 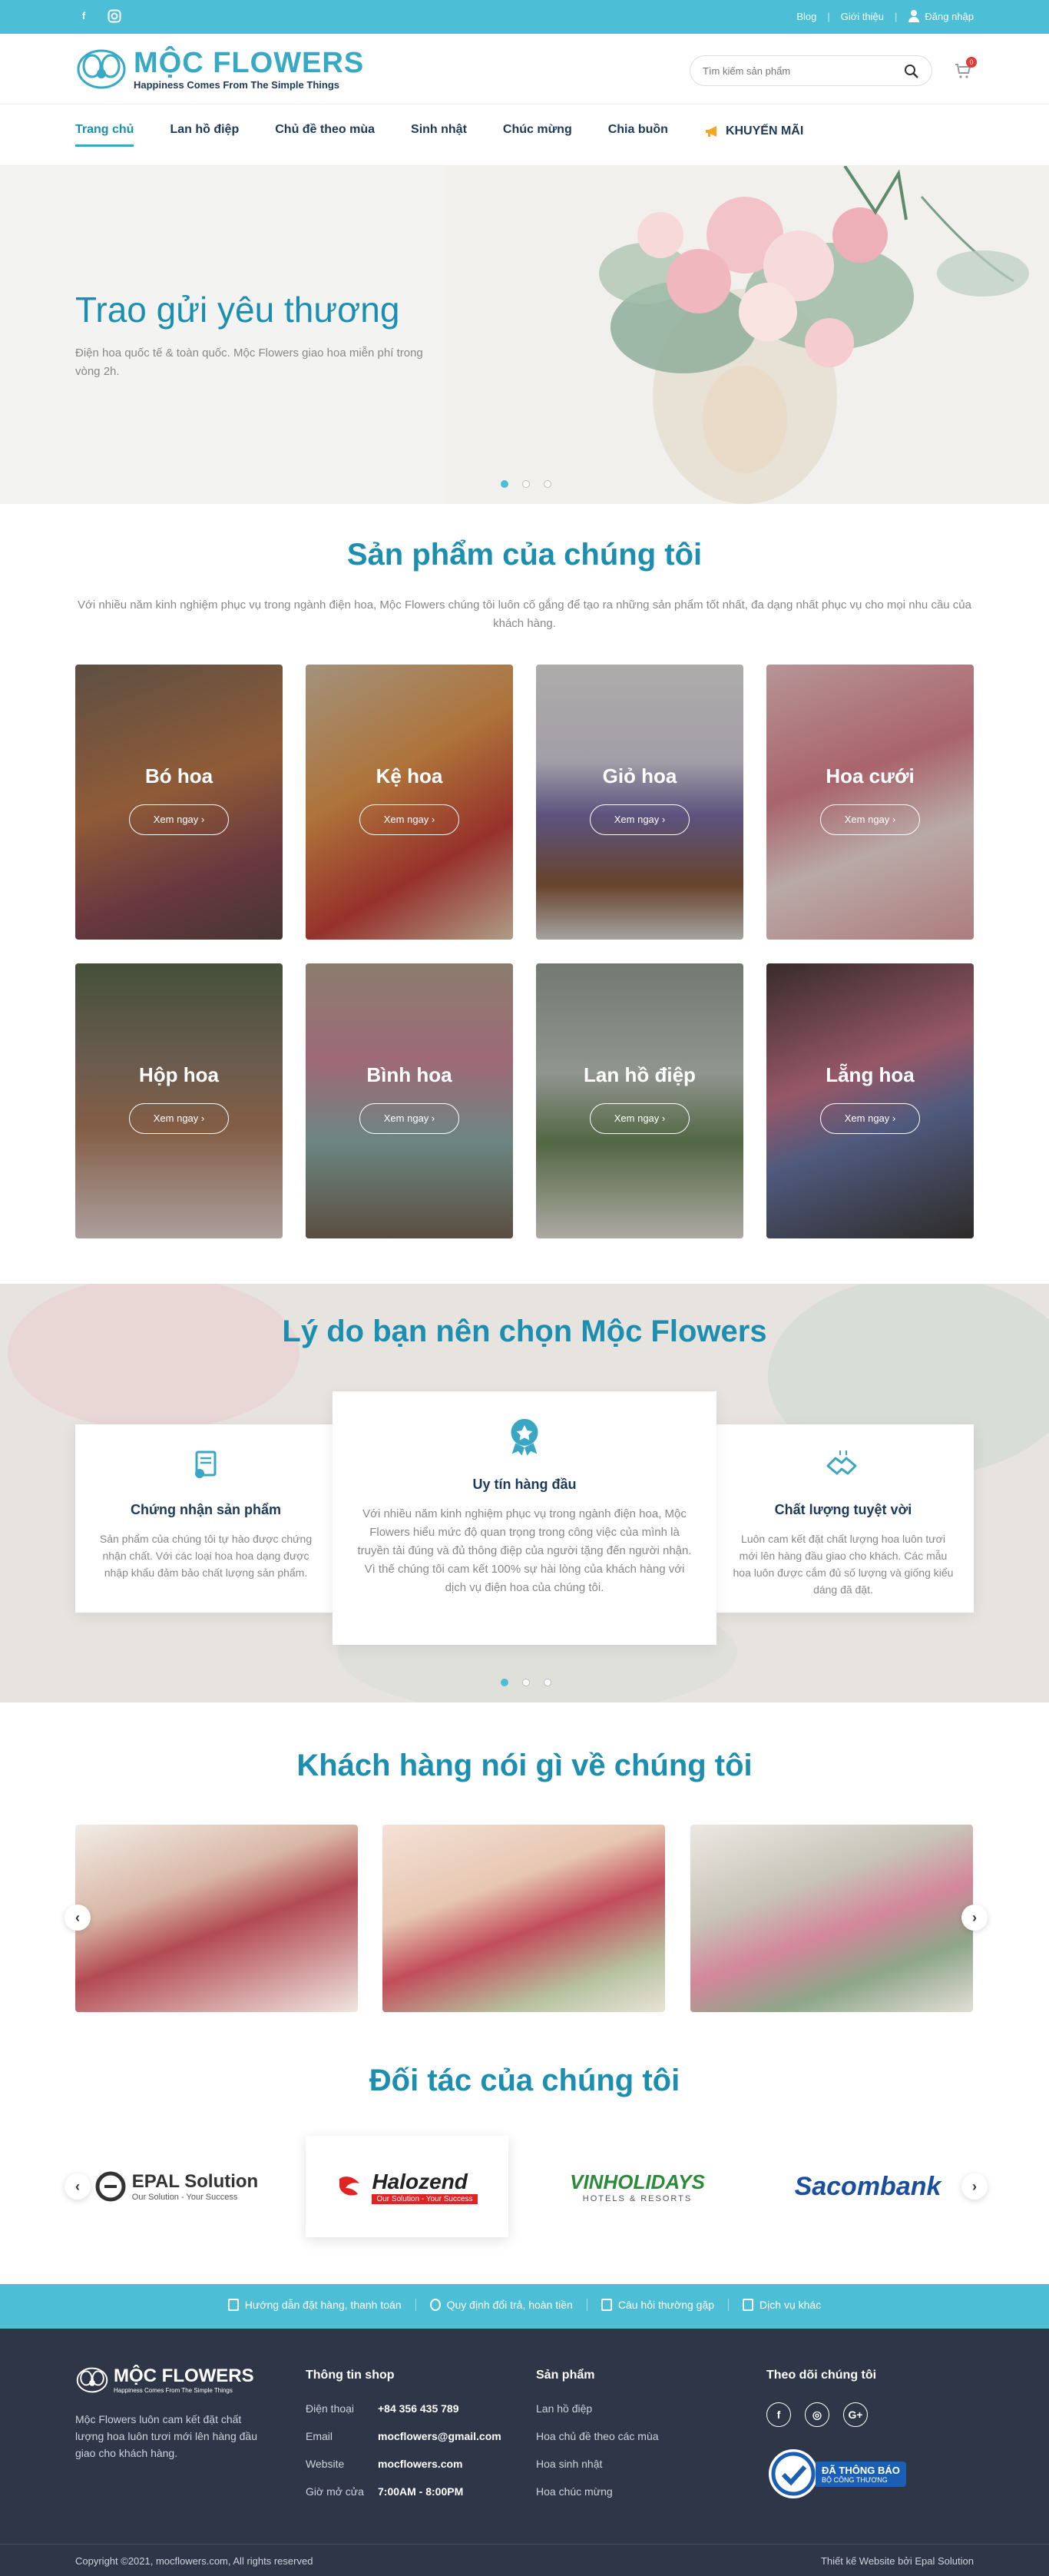 I want to click on search-box, so click(x=811, y=70).